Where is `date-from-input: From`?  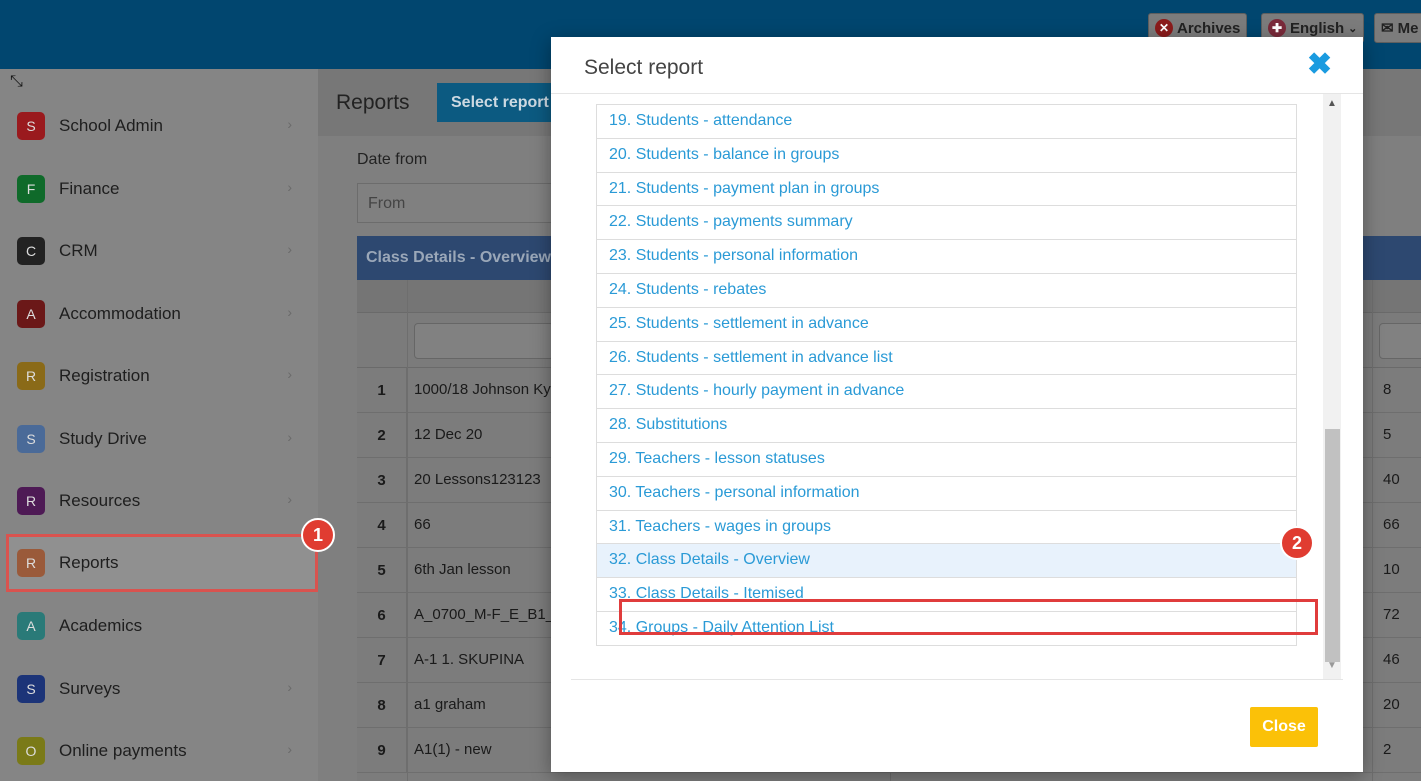
date-from-input: From is located at coordinates (457, 203).